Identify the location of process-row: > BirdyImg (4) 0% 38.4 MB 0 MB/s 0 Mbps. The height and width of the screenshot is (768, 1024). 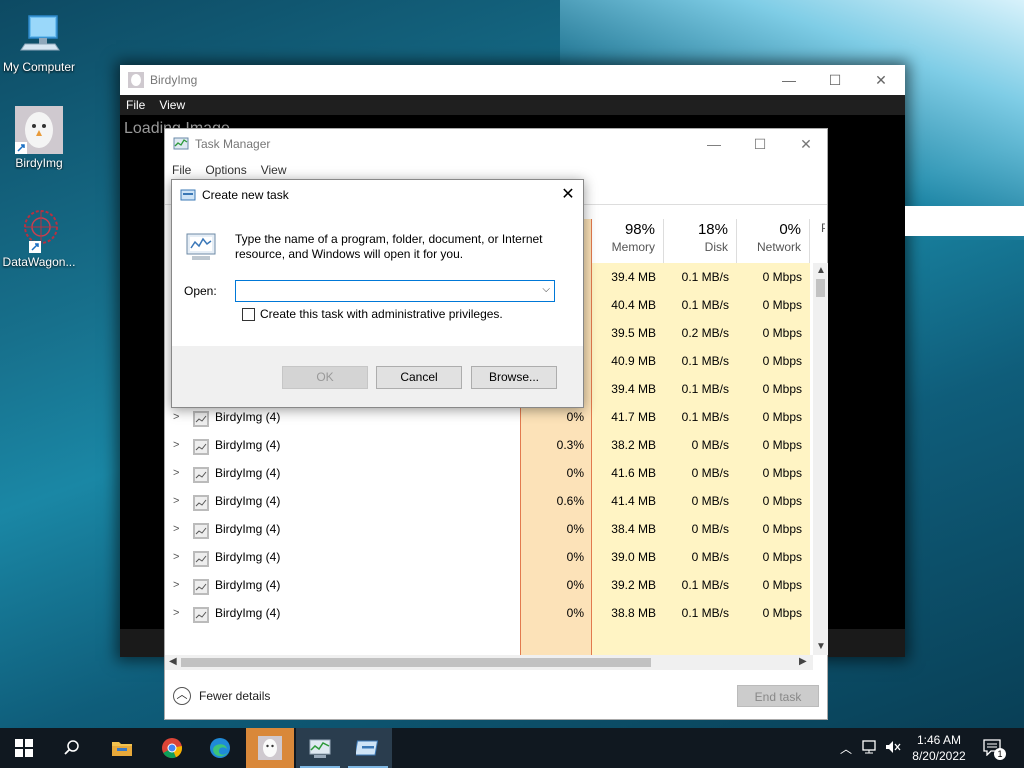
(491, 529).